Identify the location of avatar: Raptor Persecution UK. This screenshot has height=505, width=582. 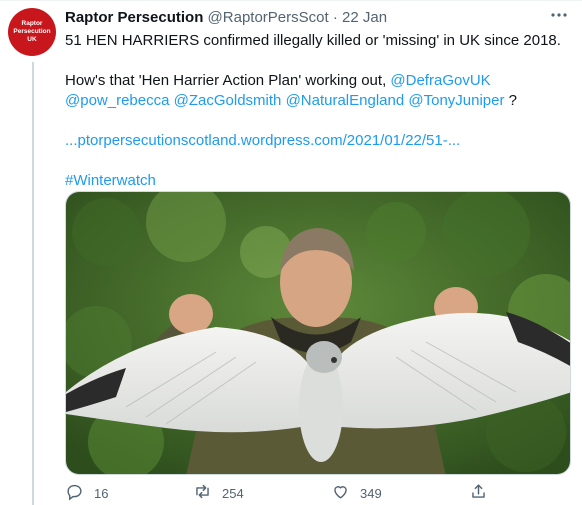
(32, 32).